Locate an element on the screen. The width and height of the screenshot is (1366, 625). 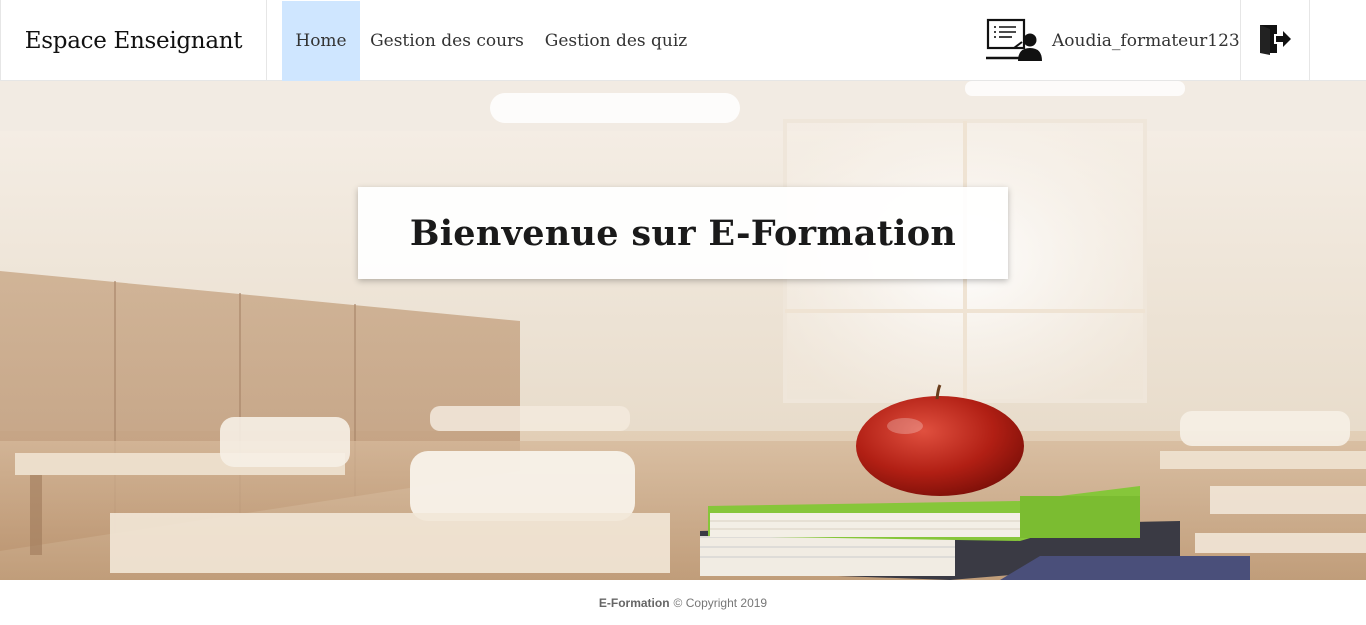
user-name: Aoudia_formateur123 is located at coordinates (1146, 40).